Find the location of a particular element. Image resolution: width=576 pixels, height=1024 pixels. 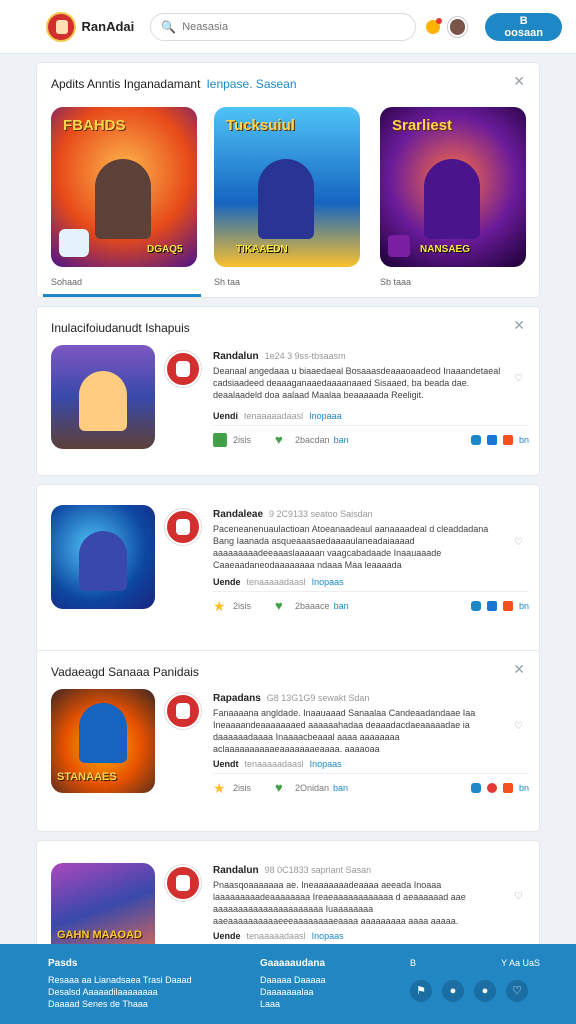

author-name: Randaleae is located at coordinates (238, 514).